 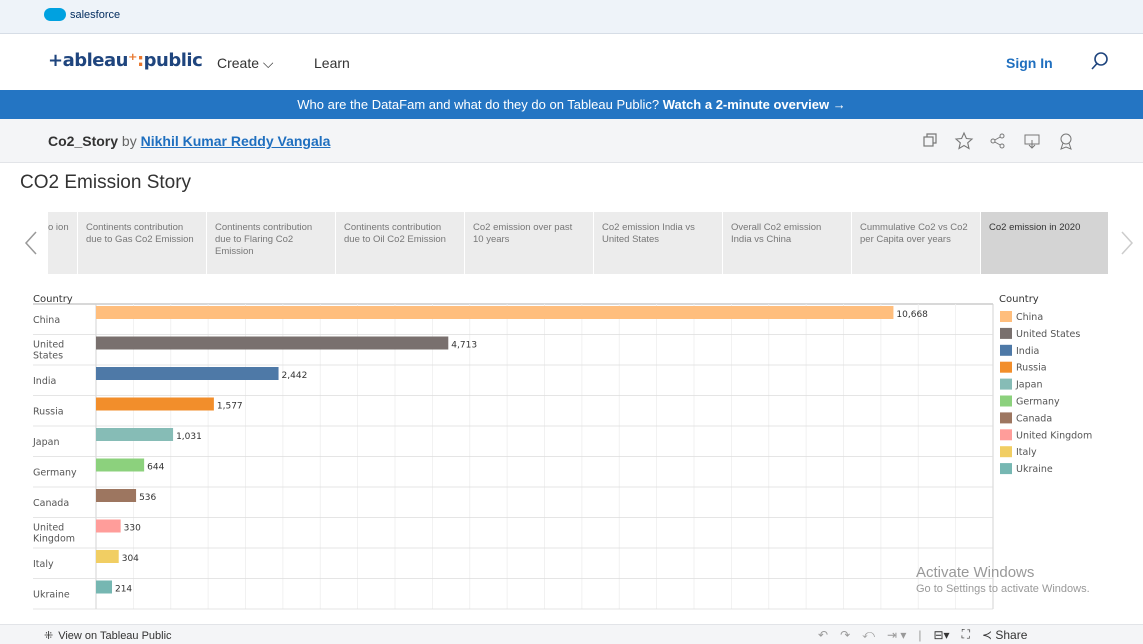 What do you see at coordinates (46, 442) in the screenshot?
I see `category-label: Japan` at bounding box center [46, 442].